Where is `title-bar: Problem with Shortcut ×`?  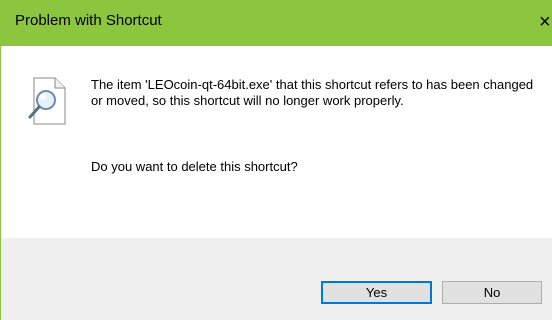 title-bar: Problem with Shortcut × is located at coordinates (276, 23).